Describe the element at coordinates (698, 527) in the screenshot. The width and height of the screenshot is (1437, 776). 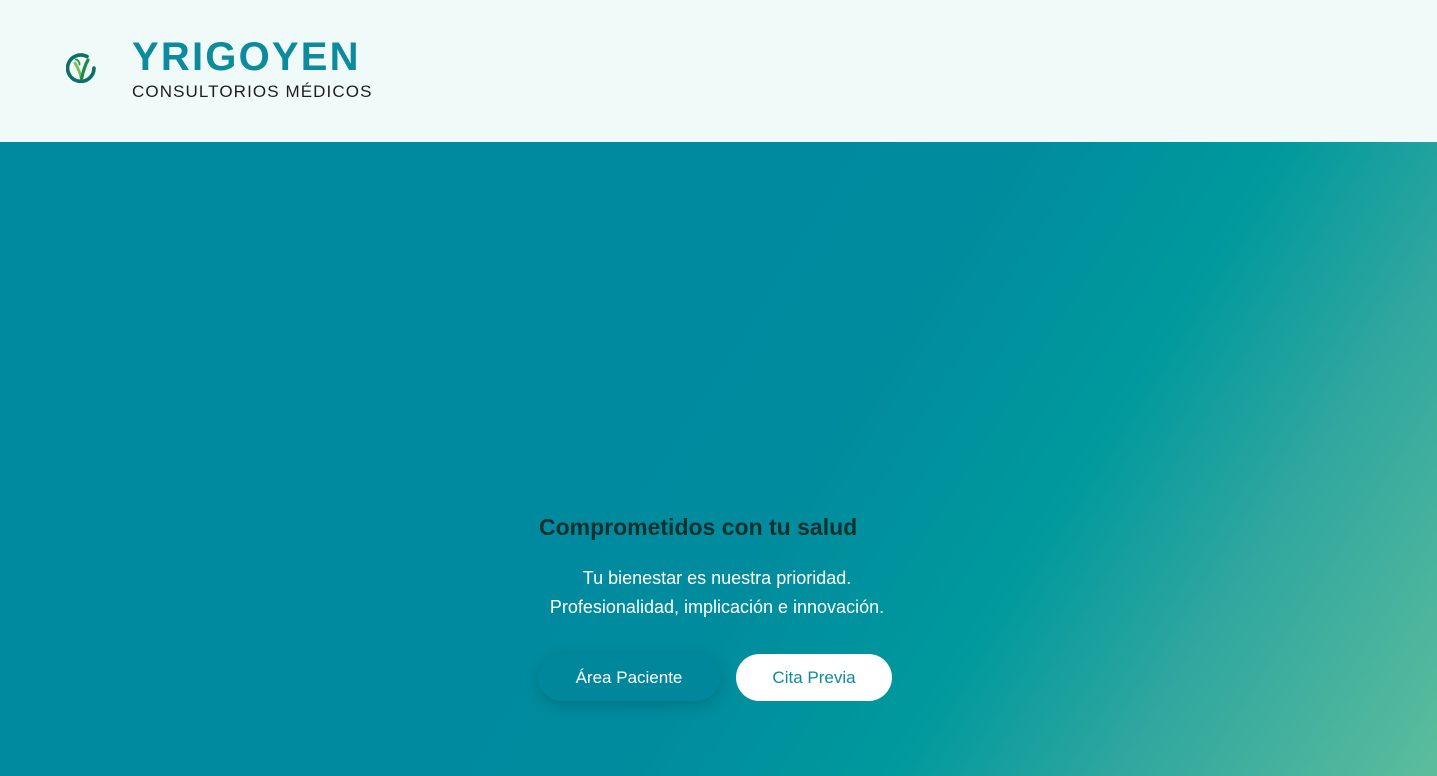
I see `hero-title: Comprometidos con tu salud` at that location.